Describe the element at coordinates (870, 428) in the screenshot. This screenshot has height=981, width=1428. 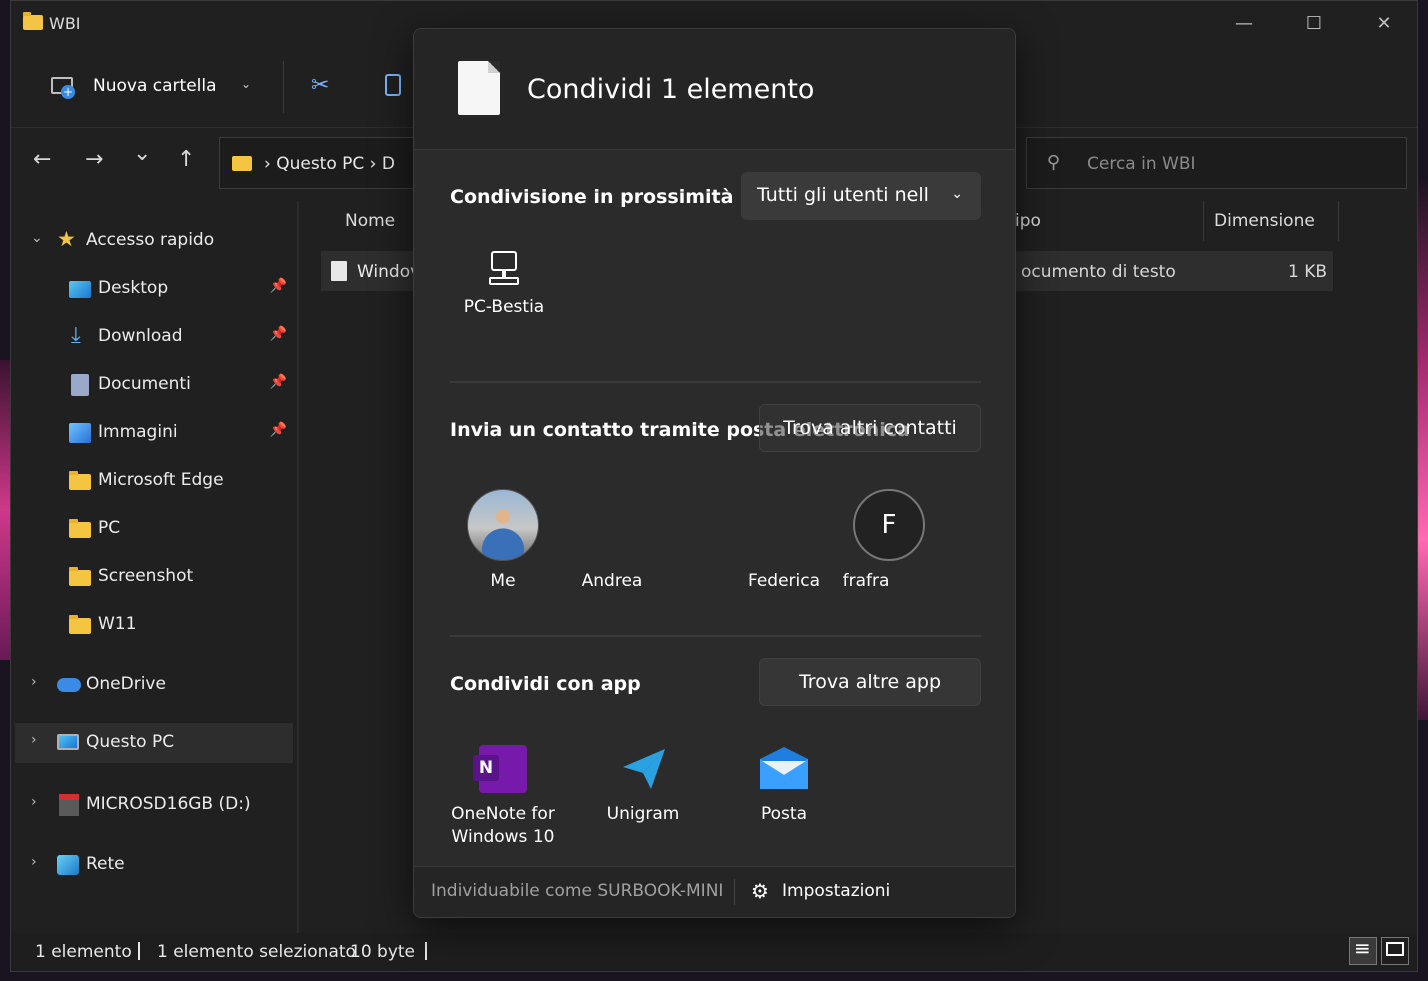
I see `find-contacts-button: Trova altri contatti` at that location.